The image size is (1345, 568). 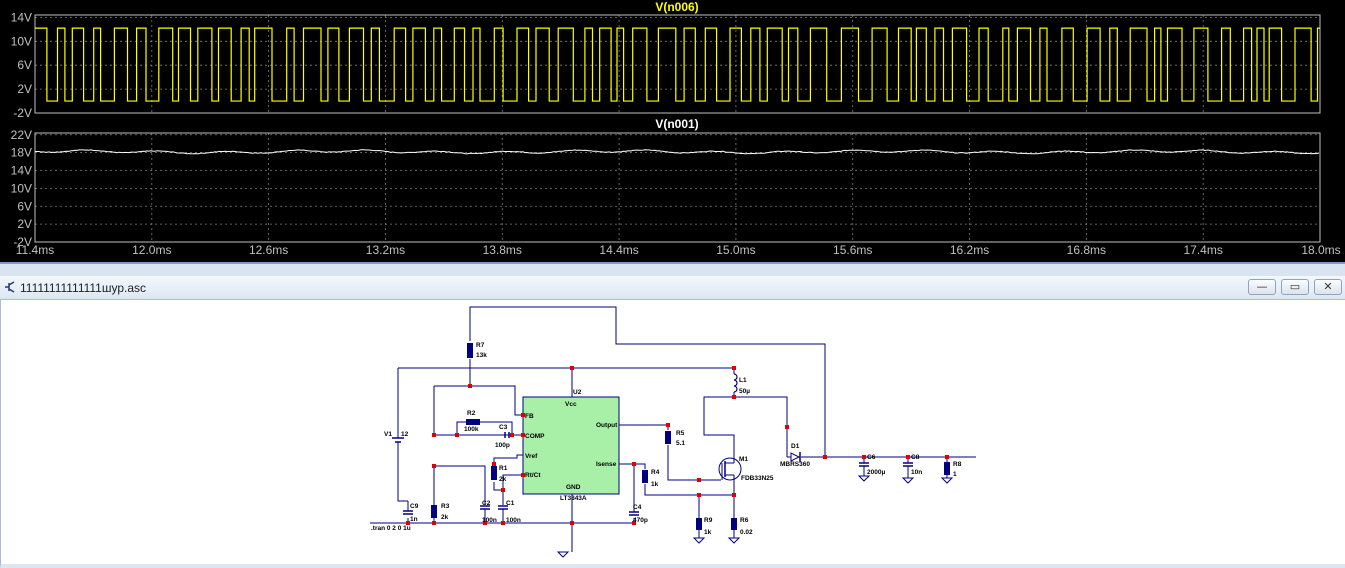 I want to click on top-trace-label: V(n006), so click(x=676, y=7).